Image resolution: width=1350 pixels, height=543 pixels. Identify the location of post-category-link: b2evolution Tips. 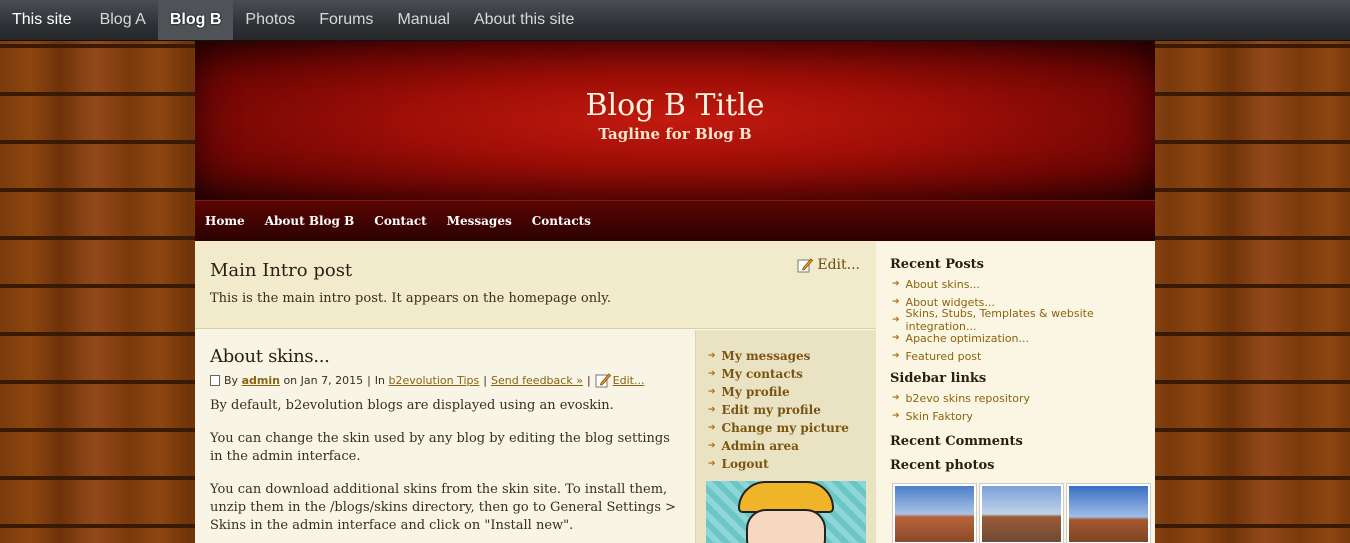
(434, 380).